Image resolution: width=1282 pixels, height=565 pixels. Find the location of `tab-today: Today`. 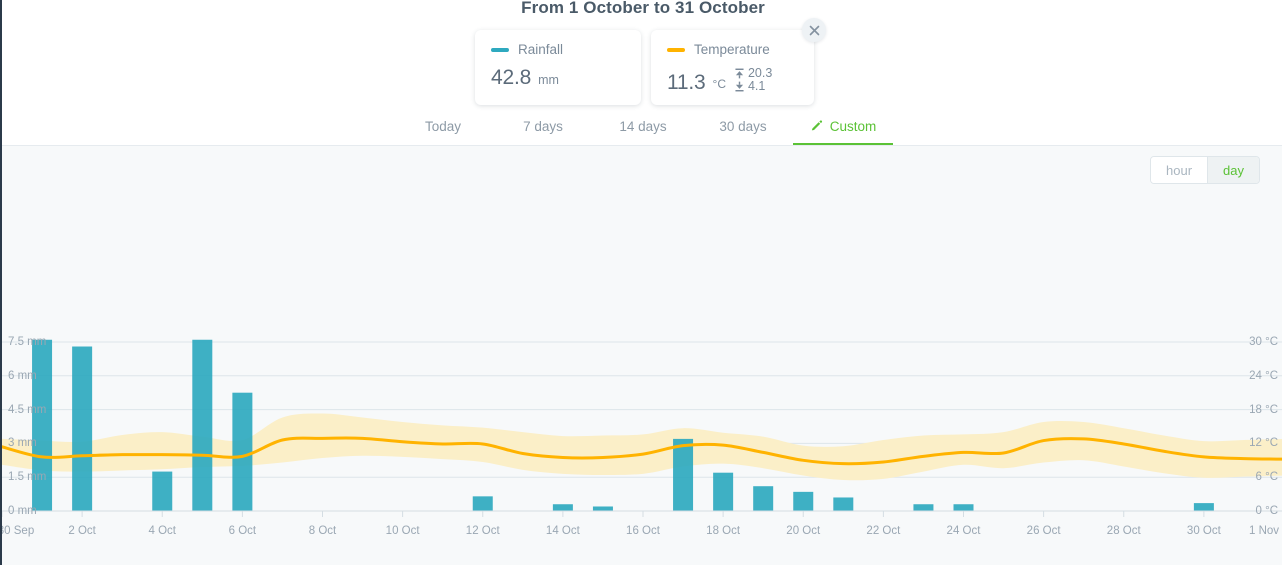

tab-today: Today is located at coordinates (443, 130).